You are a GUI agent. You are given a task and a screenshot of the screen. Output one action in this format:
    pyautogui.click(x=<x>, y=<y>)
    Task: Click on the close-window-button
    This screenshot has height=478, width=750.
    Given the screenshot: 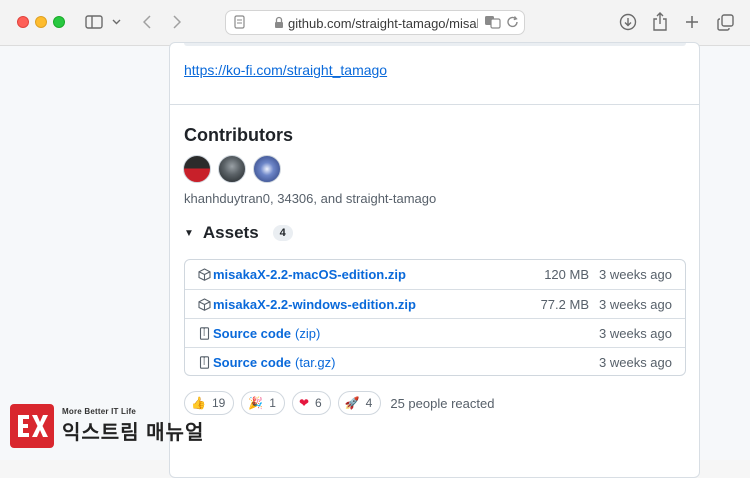 What is the action you would take?
    pyautogui.click(x=23, y=22)
    